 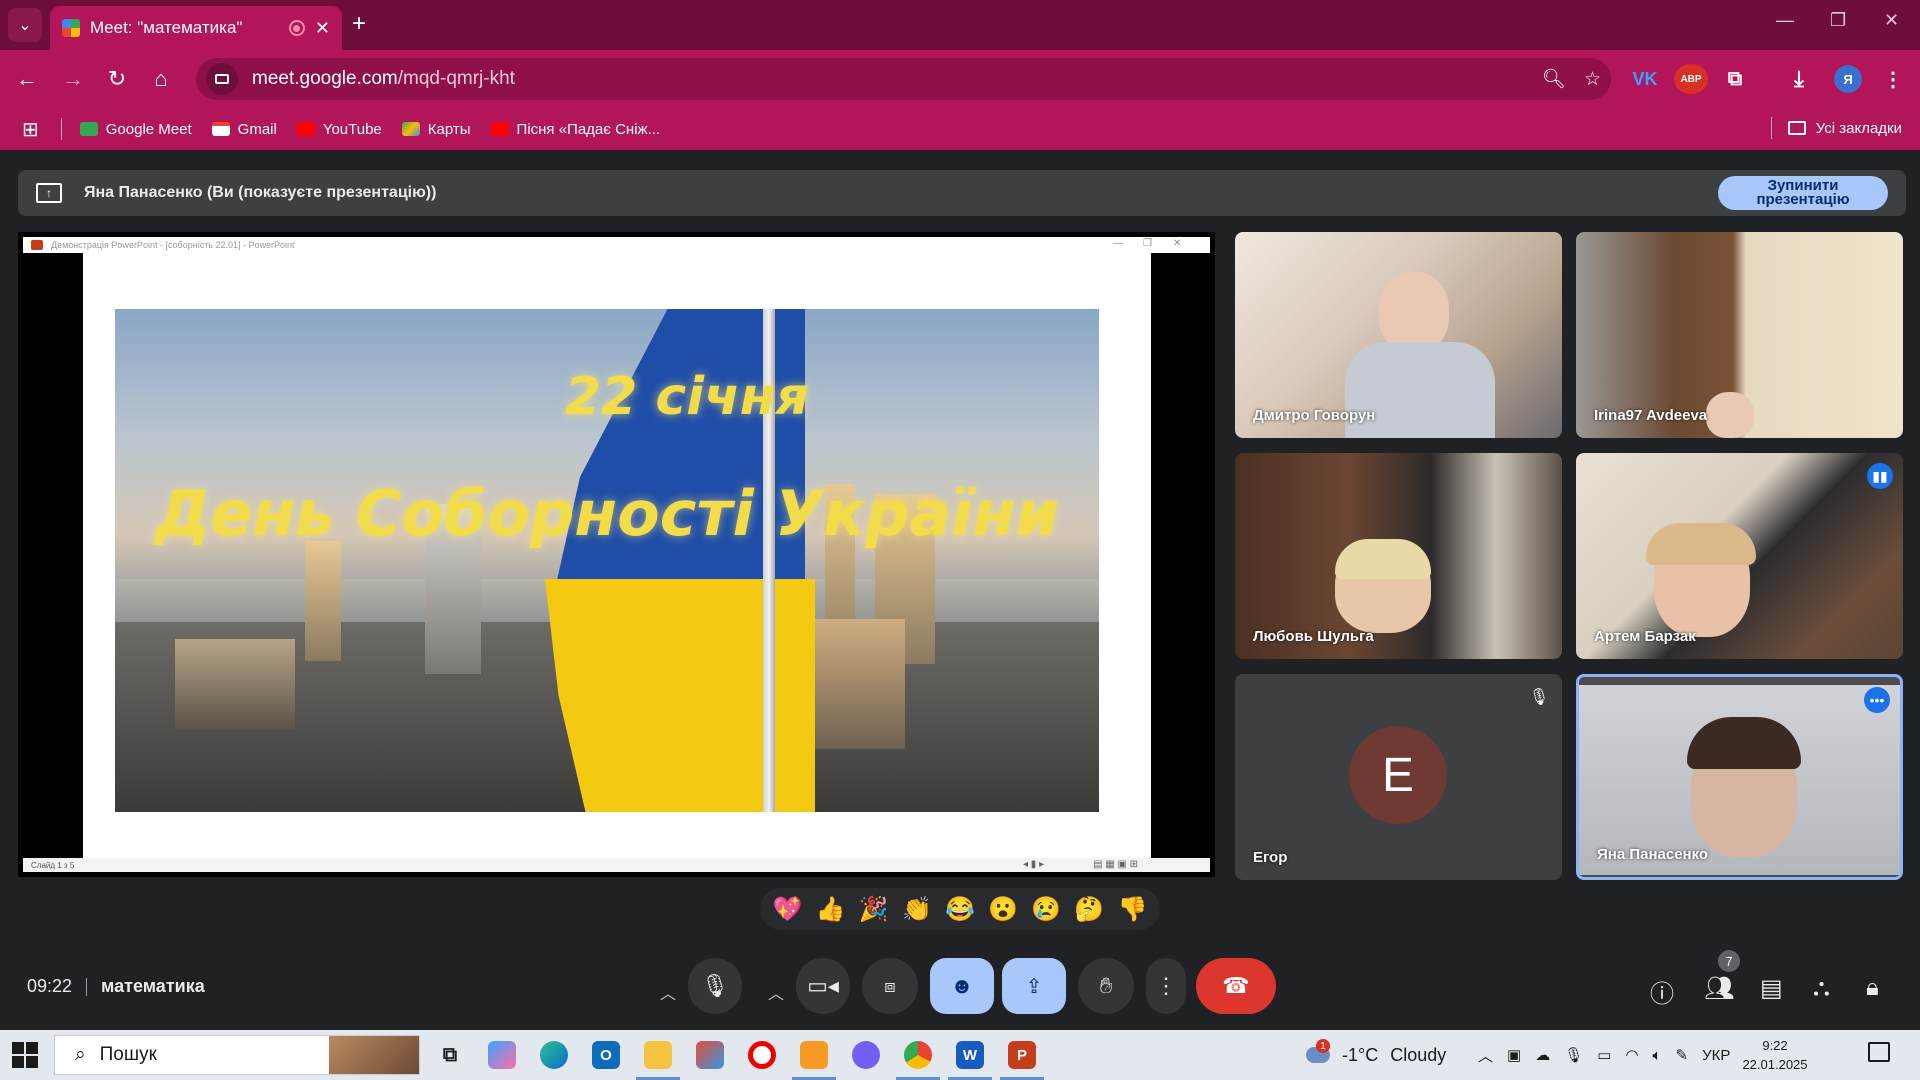 What do you see at coordinates (450, 1055) in the screenshot?
I see `task-view-icon: ⧉` at bounding box center [450, 1055].